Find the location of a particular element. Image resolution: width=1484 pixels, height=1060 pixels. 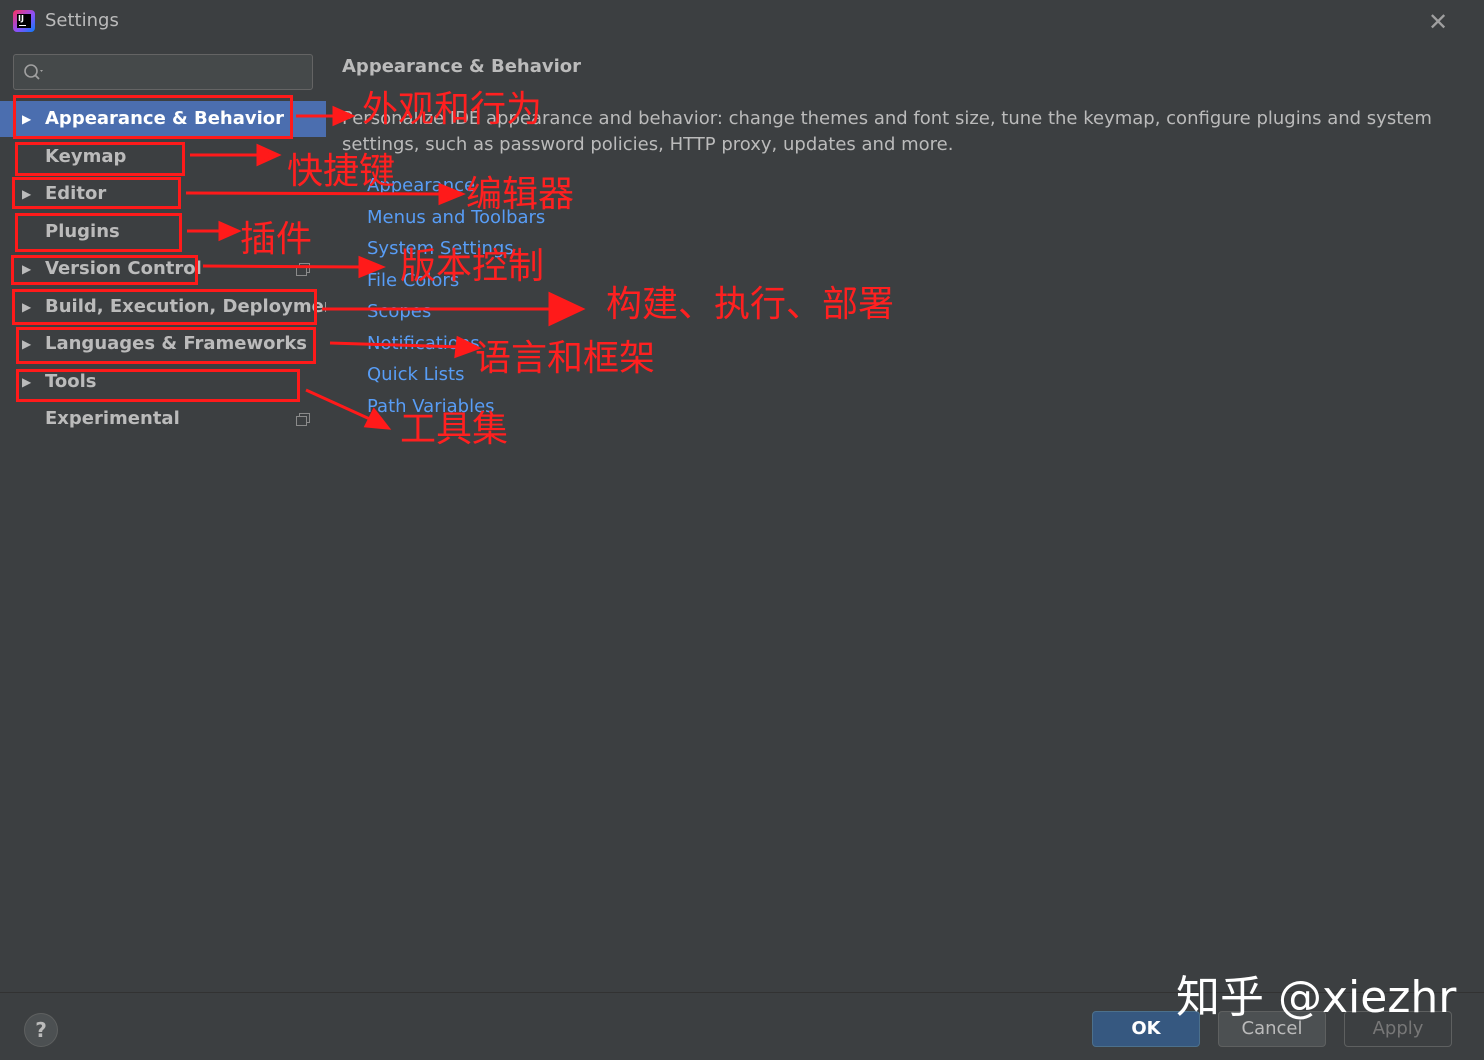

sidebar-item-label: Keymap is located at coordinates (86, 156).